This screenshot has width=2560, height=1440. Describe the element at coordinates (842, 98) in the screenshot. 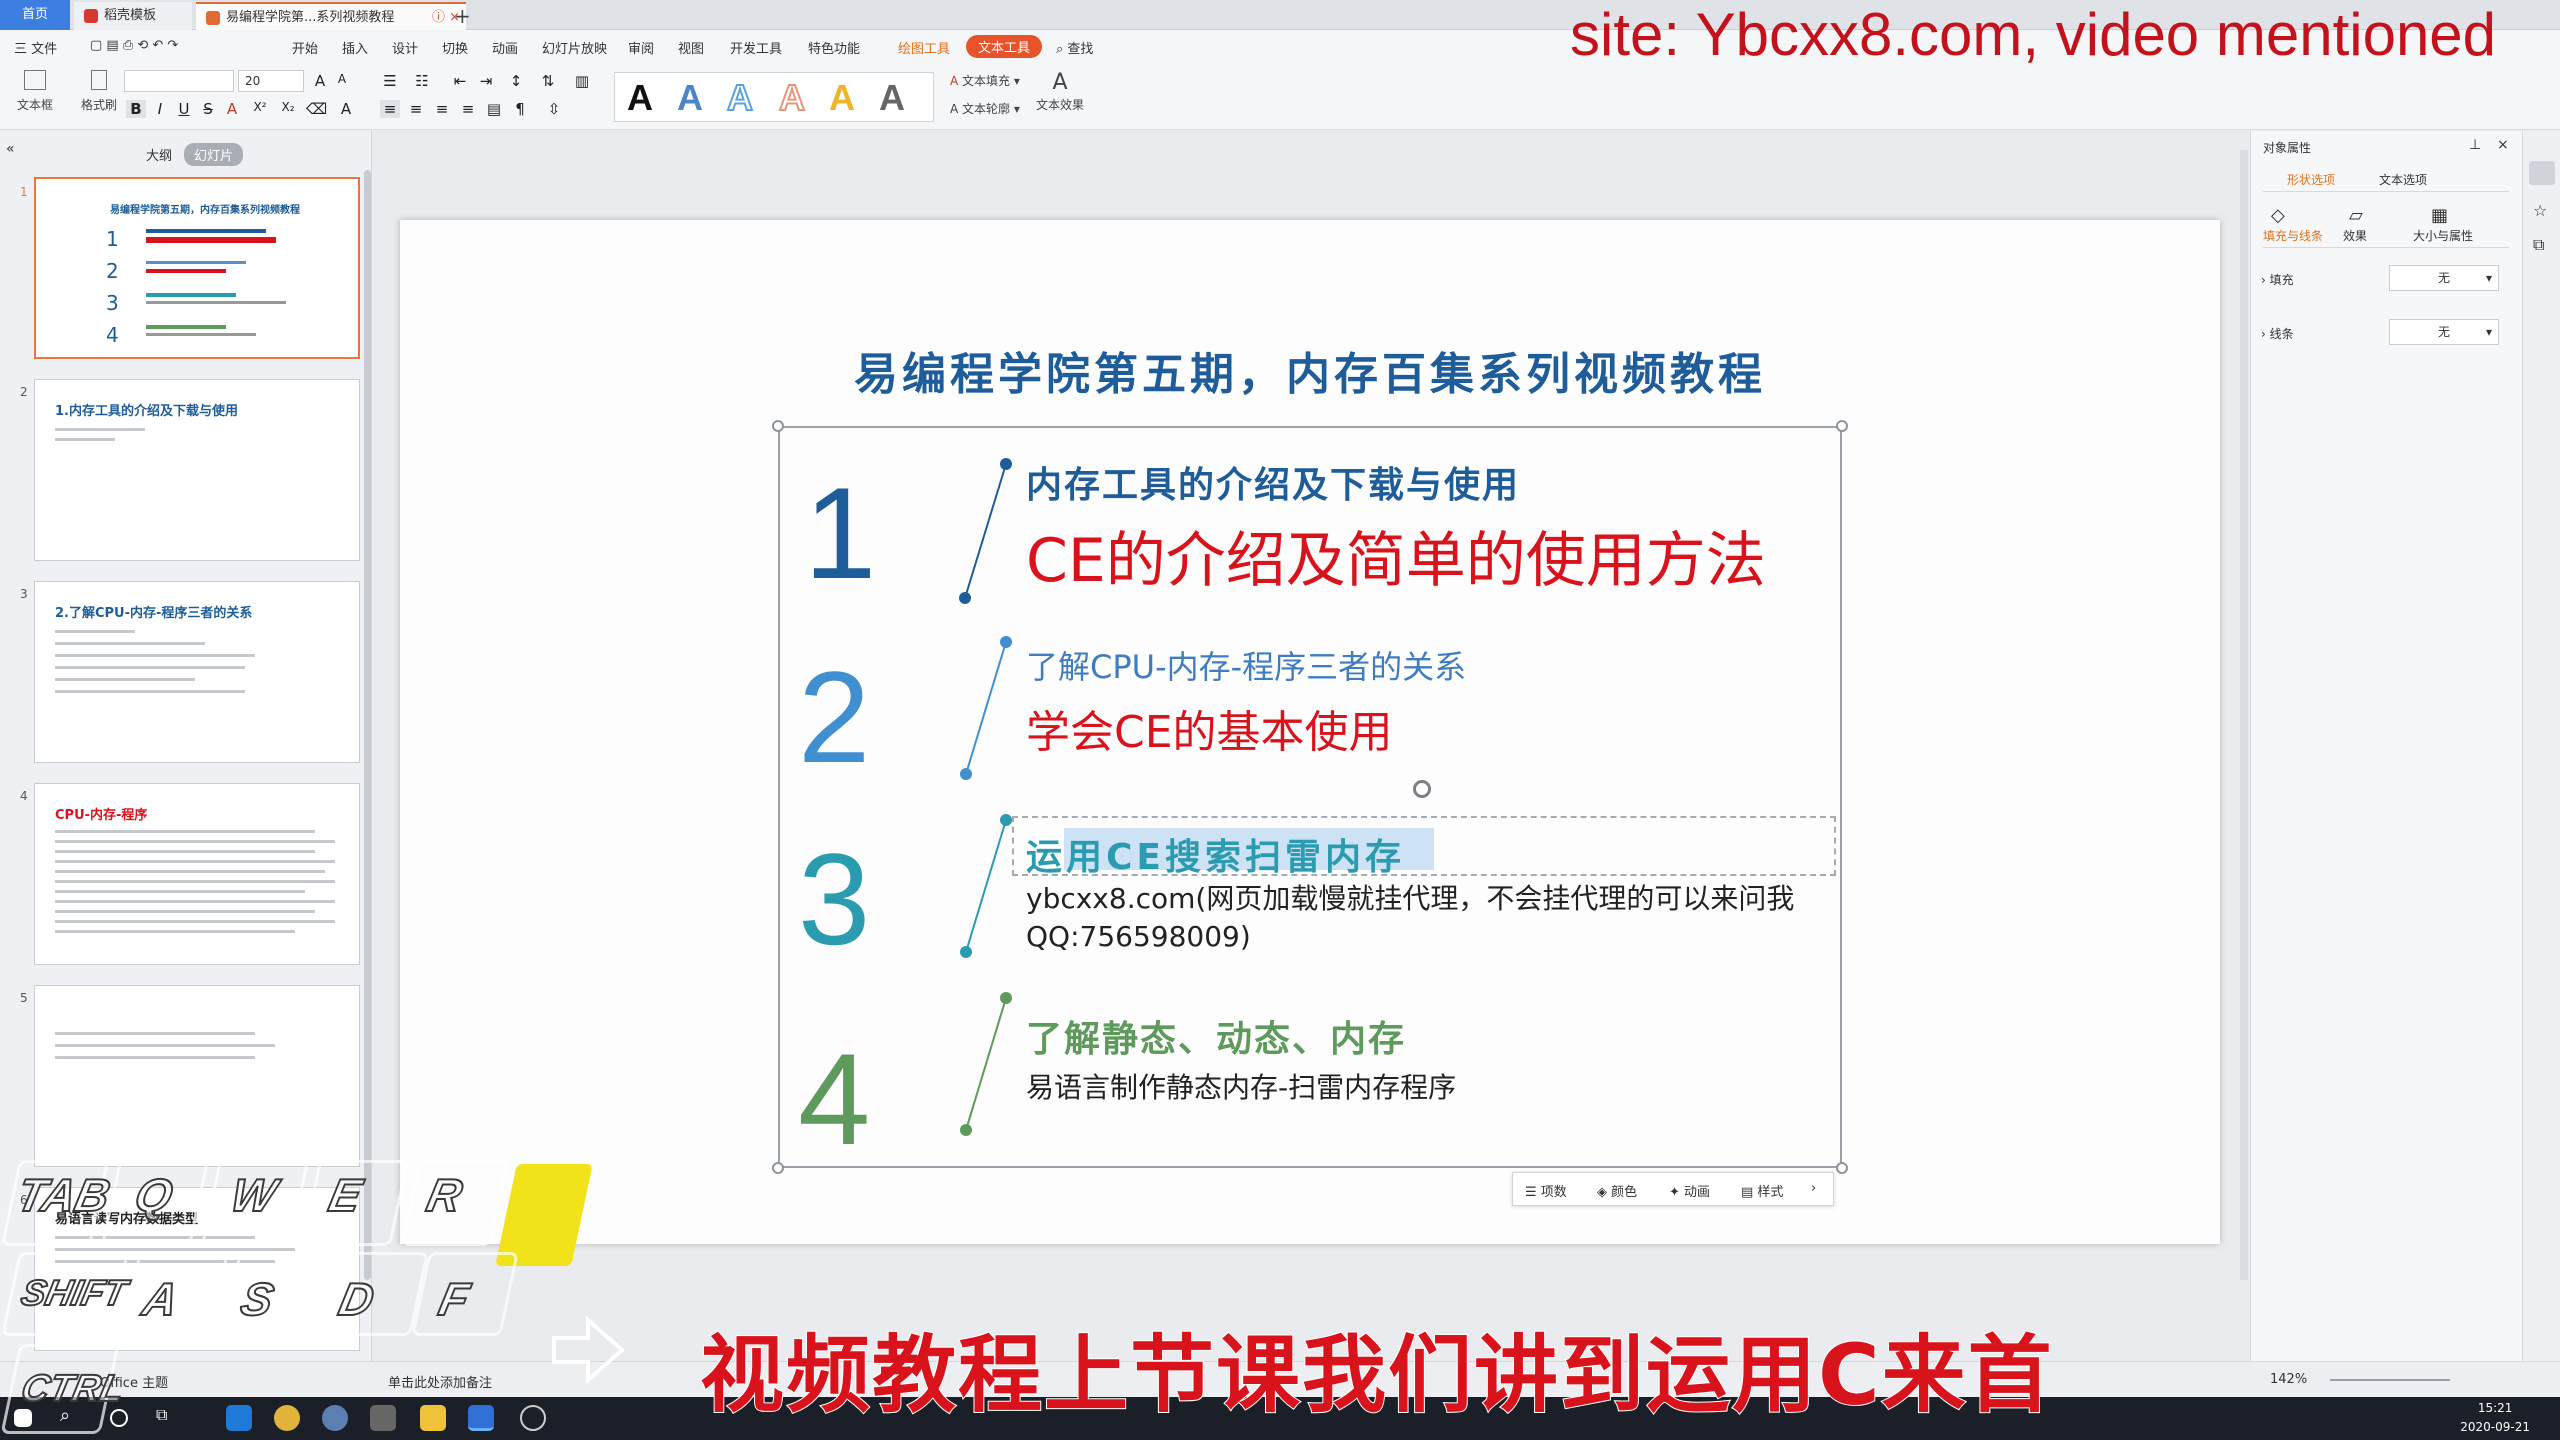

I see `text-style-gold: A` at that location.